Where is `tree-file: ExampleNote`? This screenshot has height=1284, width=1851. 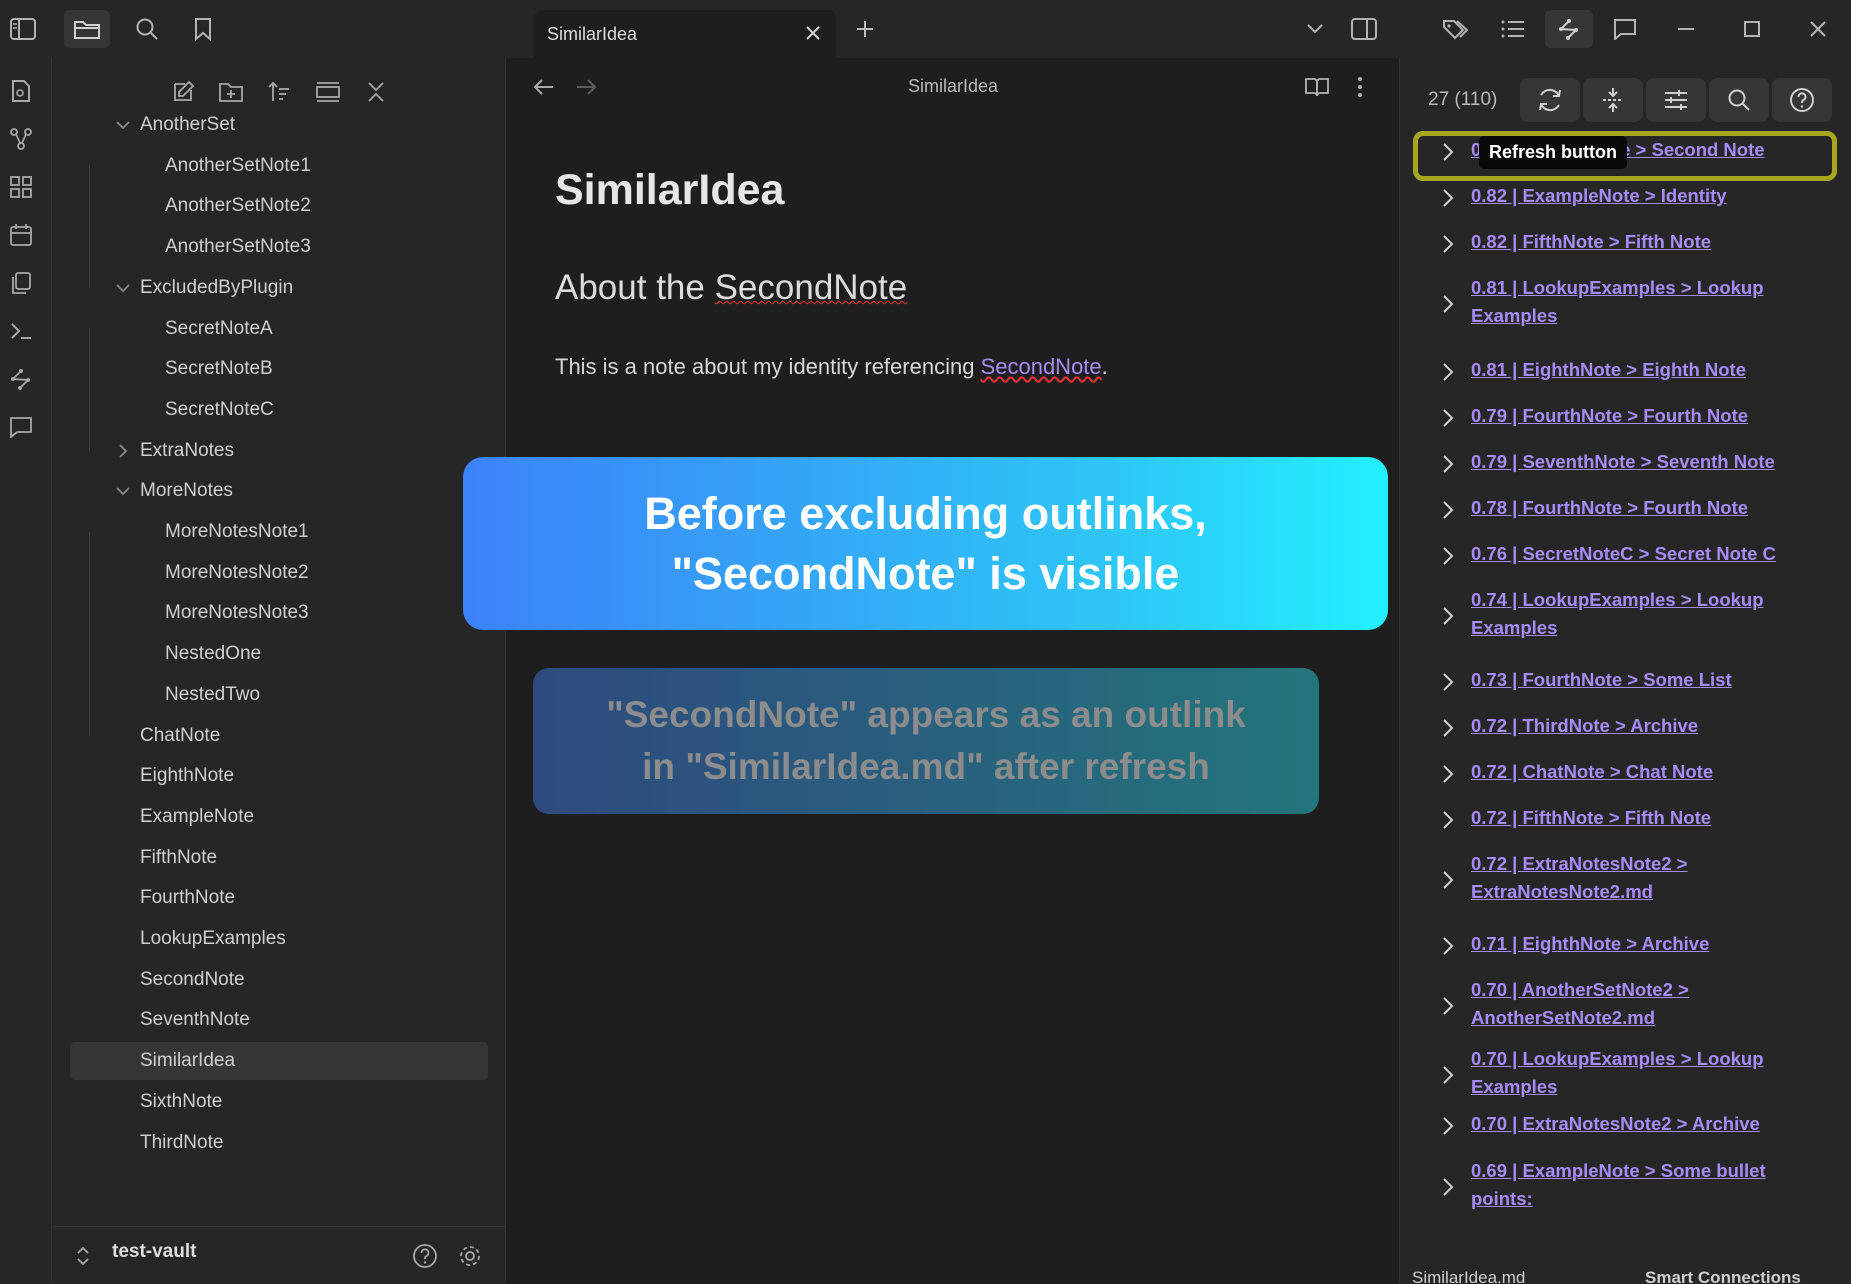
tree-file: ExampleNote is located at coordinates (279, 817).